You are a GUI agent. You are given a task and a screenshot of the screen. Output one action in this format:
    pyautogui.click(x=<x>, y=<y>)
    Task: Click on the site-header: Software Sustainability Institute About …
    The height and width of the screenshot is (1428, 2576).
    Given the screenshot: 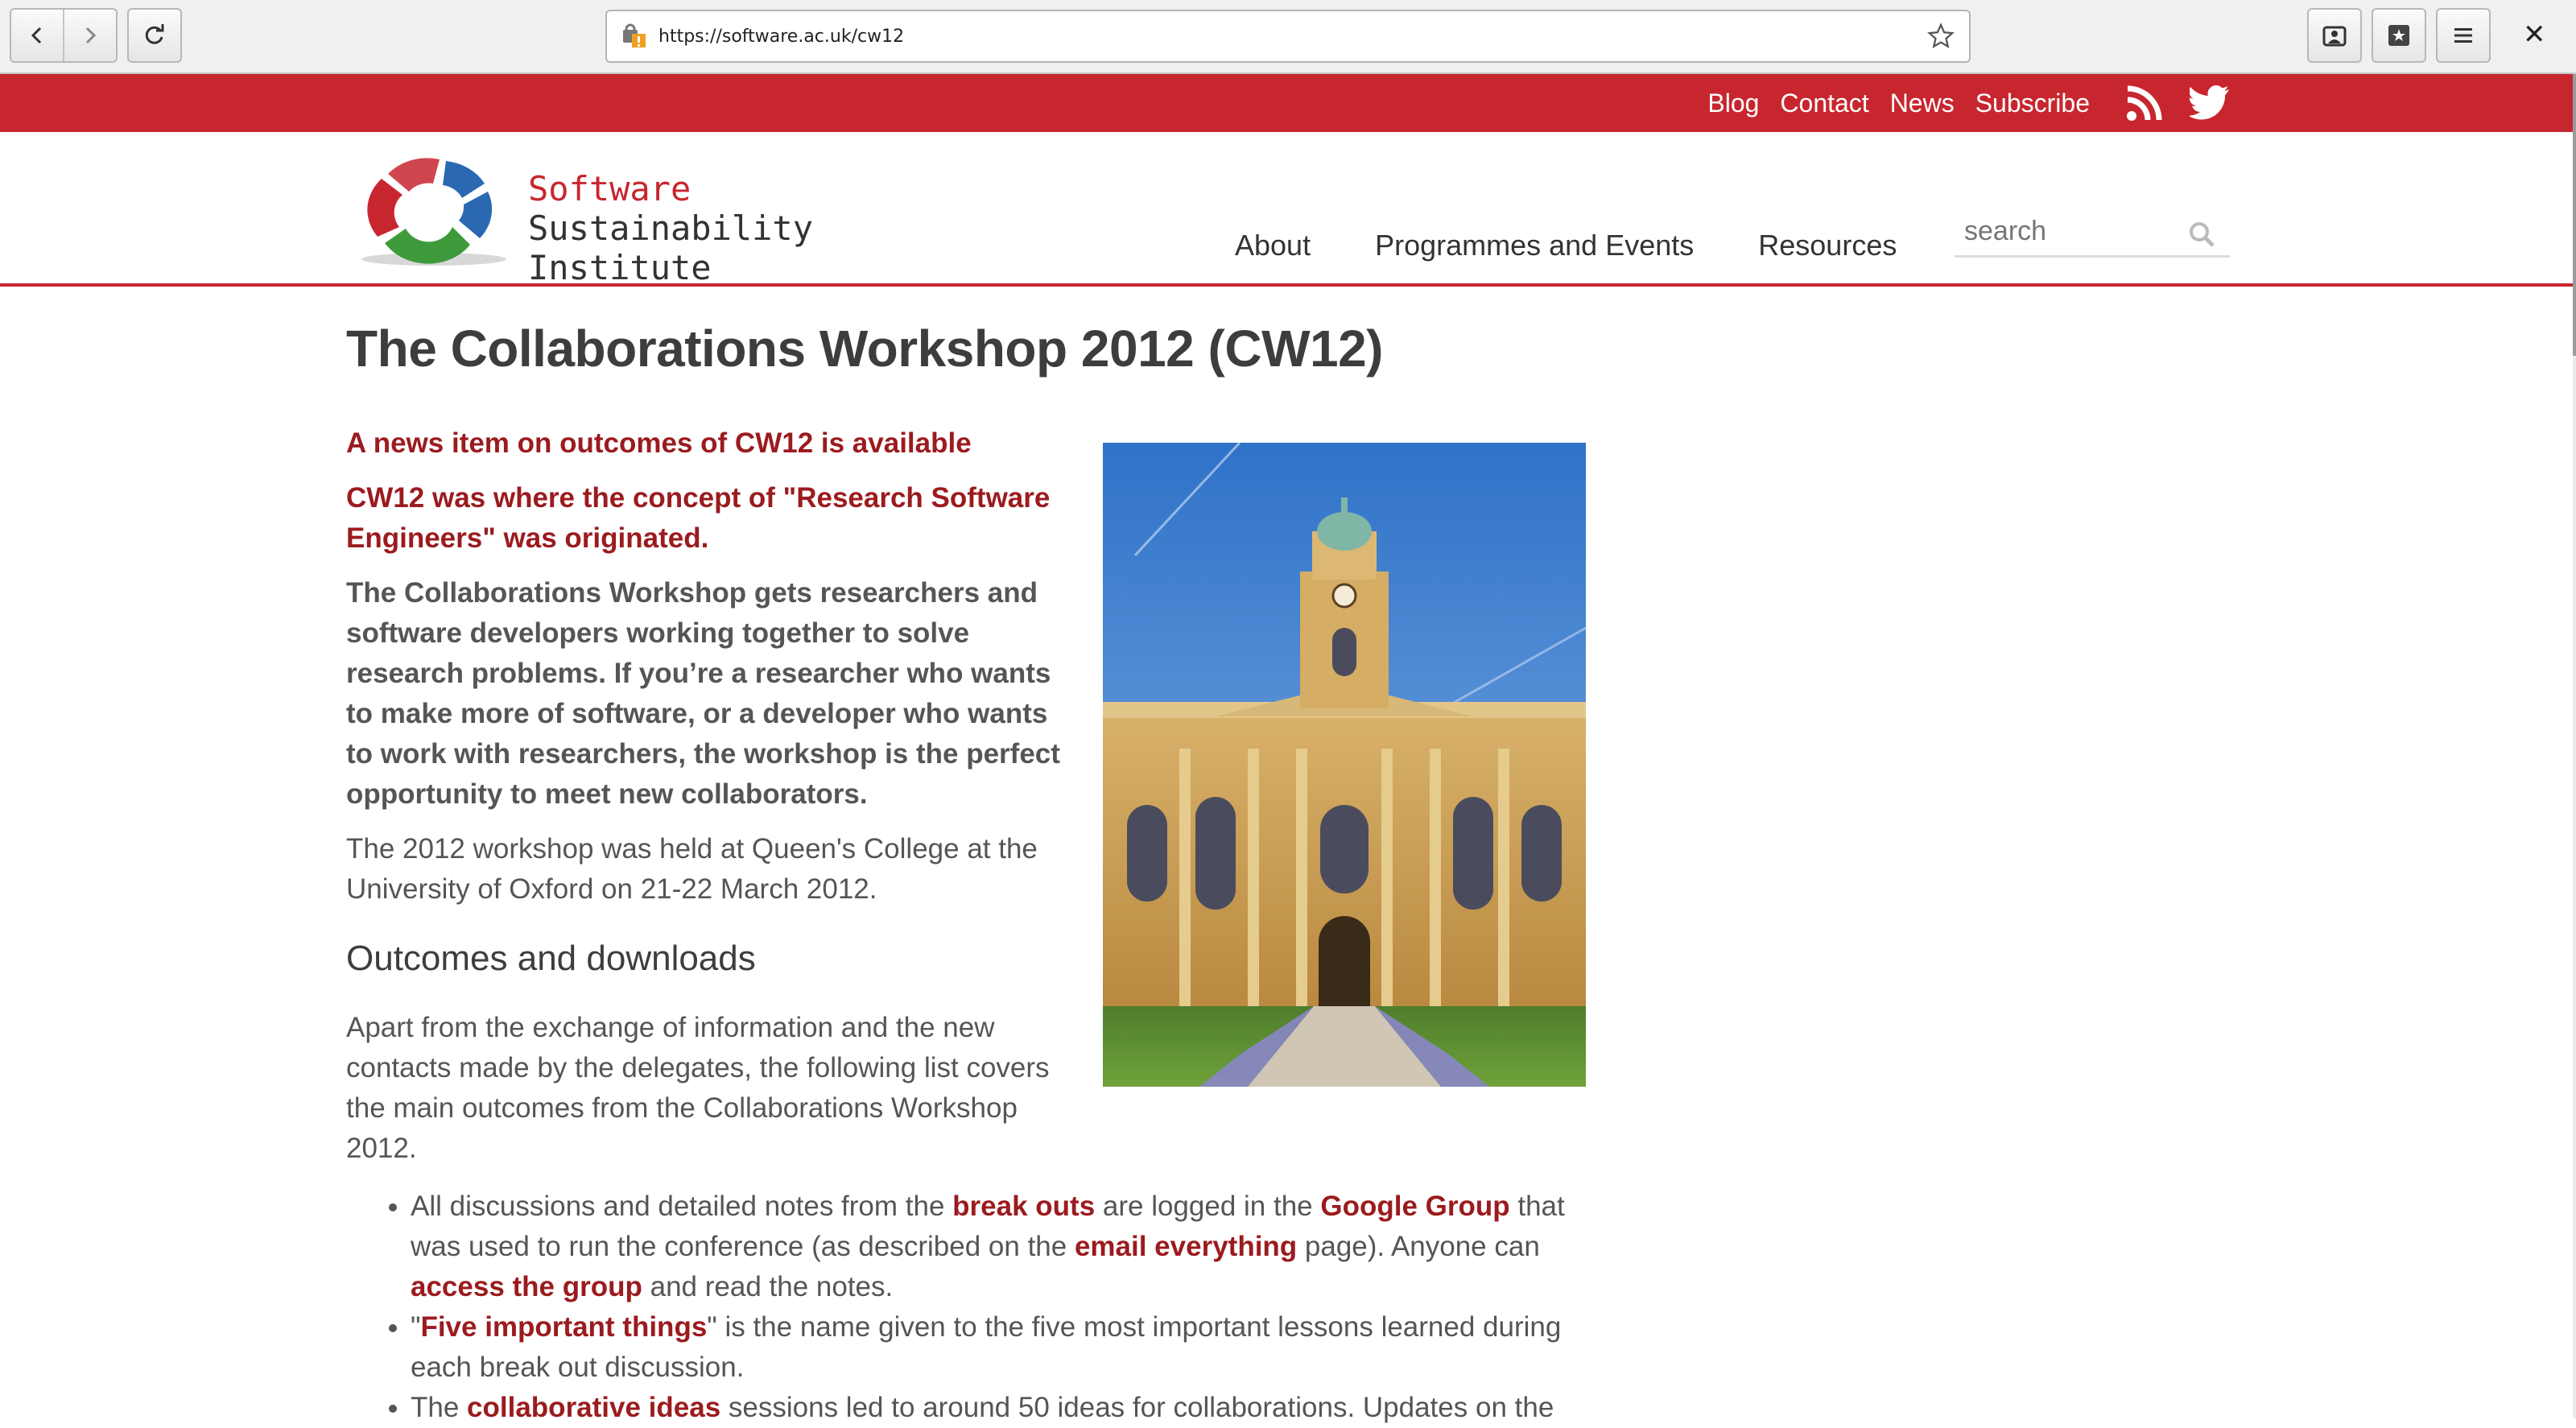 What is the action you would take?
    pyautogui.click(x=1286, y=210)
    